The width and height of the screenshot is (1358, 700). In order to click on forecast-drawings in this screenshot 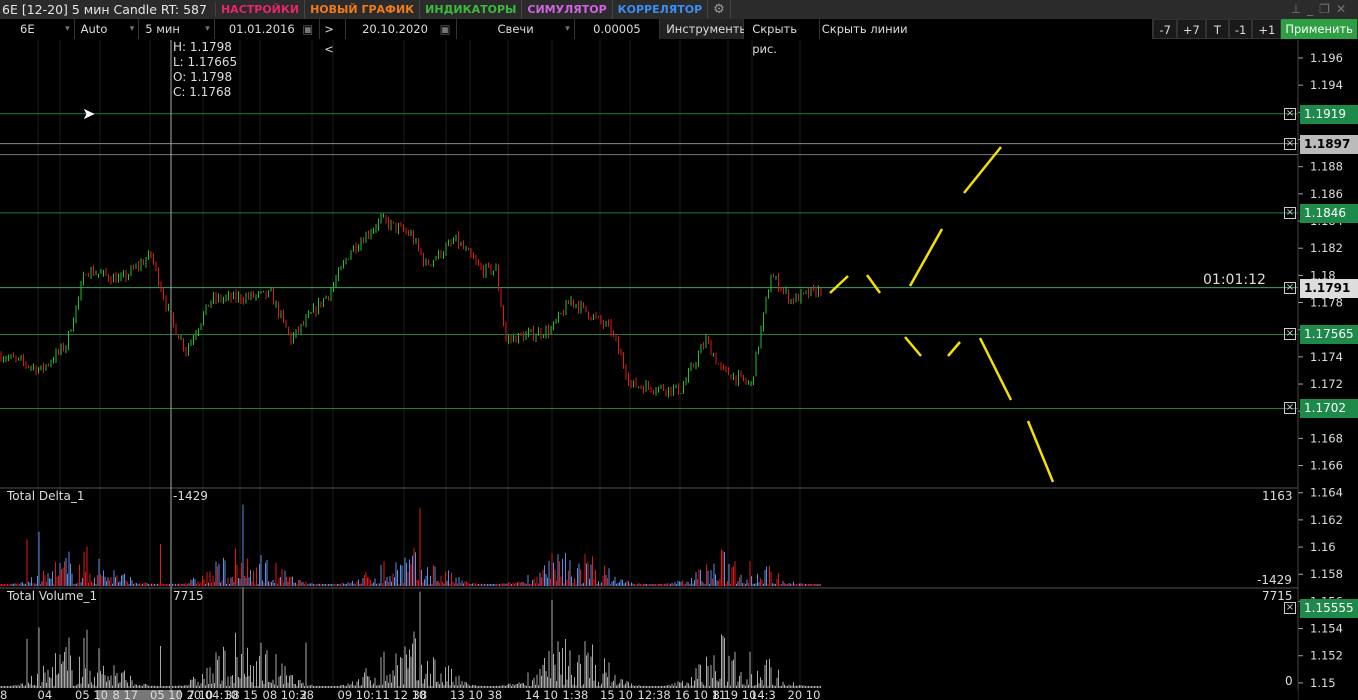, I will do `click(942, 314)`.